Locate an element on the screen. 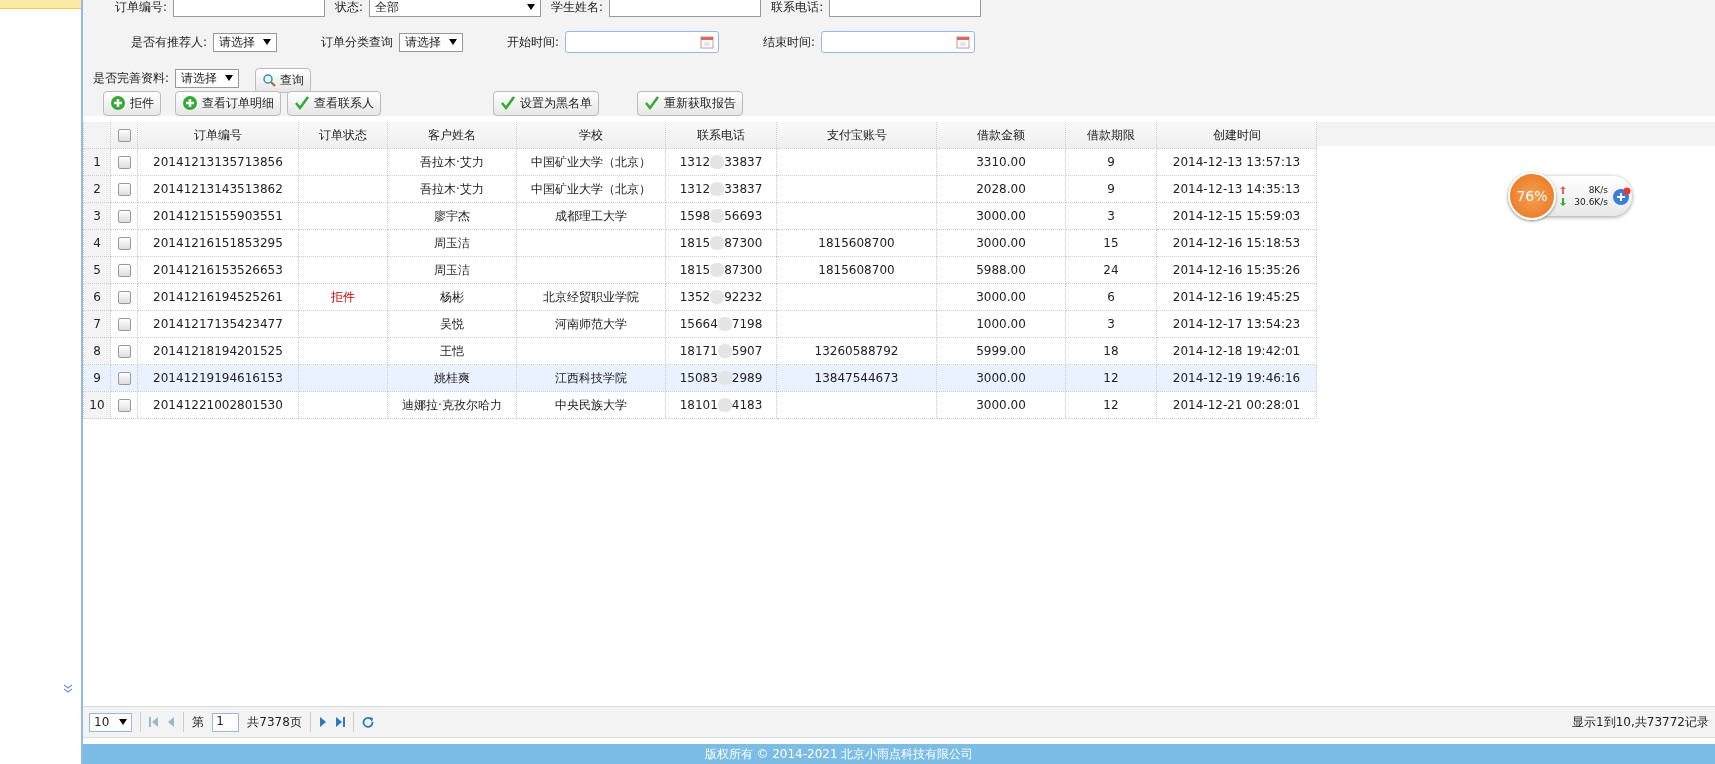 The width and height of the screenshot is (1715, 764). table-cell: 中国矿业大学（北京） is located at coordinates (591, 161).